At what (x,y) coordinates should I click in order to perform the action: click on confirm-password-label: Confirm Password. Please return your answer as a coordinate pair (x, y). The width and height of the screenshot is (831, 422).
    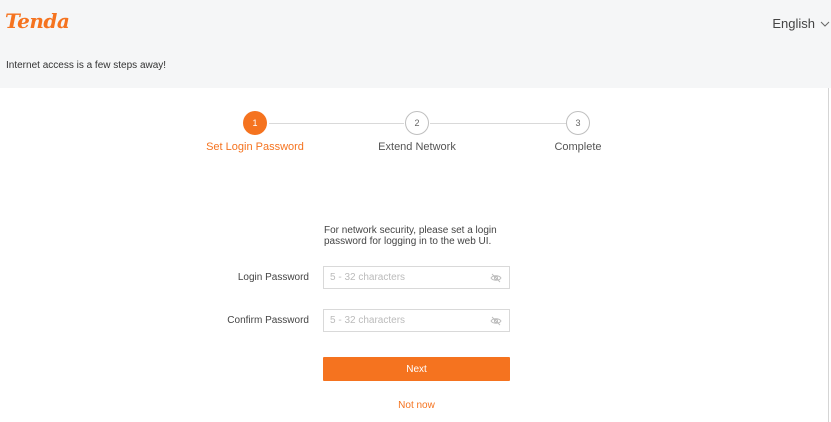
    Looking at the image, I should click on (268, 320).